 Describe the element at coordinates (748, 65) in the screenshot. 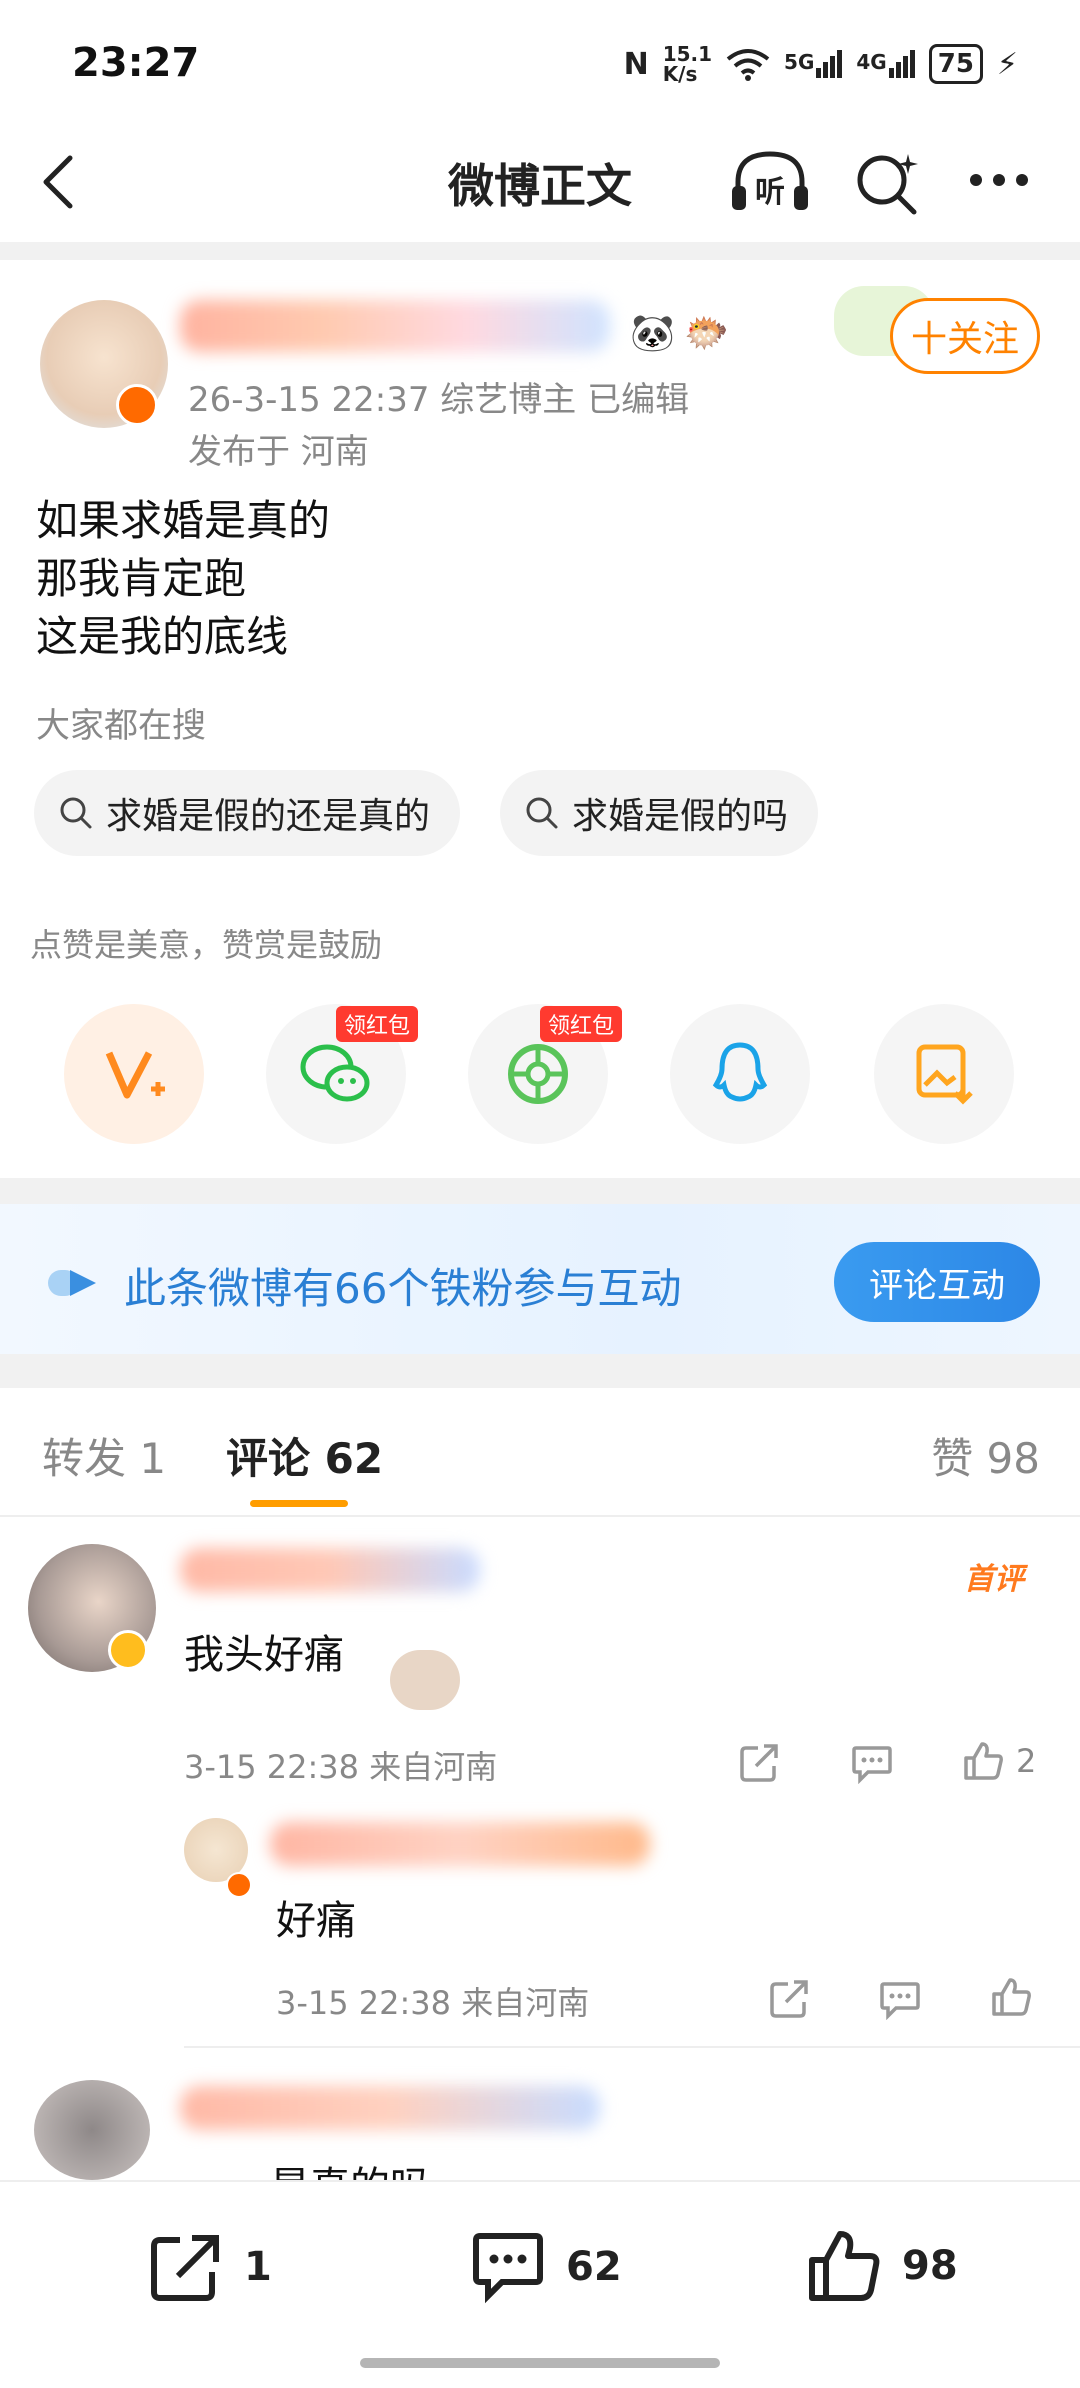

I see `wifi-icon` at that location.